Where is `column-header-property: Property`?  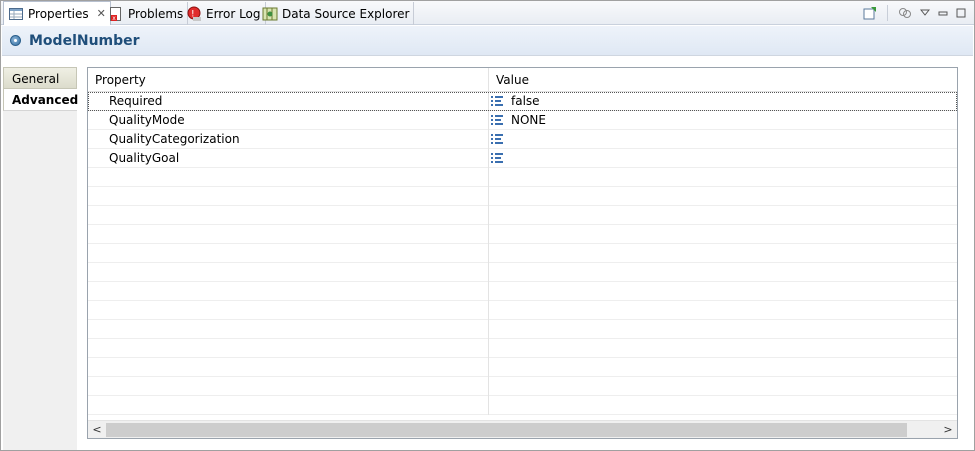
column-header-property: Property is located at coordinates (288, 80).